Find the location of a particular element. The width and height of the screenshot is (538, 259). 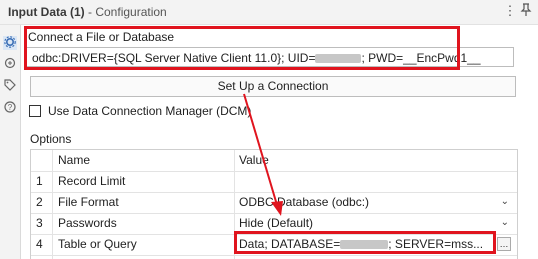

arrow-annotation is located at coordinates (263, 154).